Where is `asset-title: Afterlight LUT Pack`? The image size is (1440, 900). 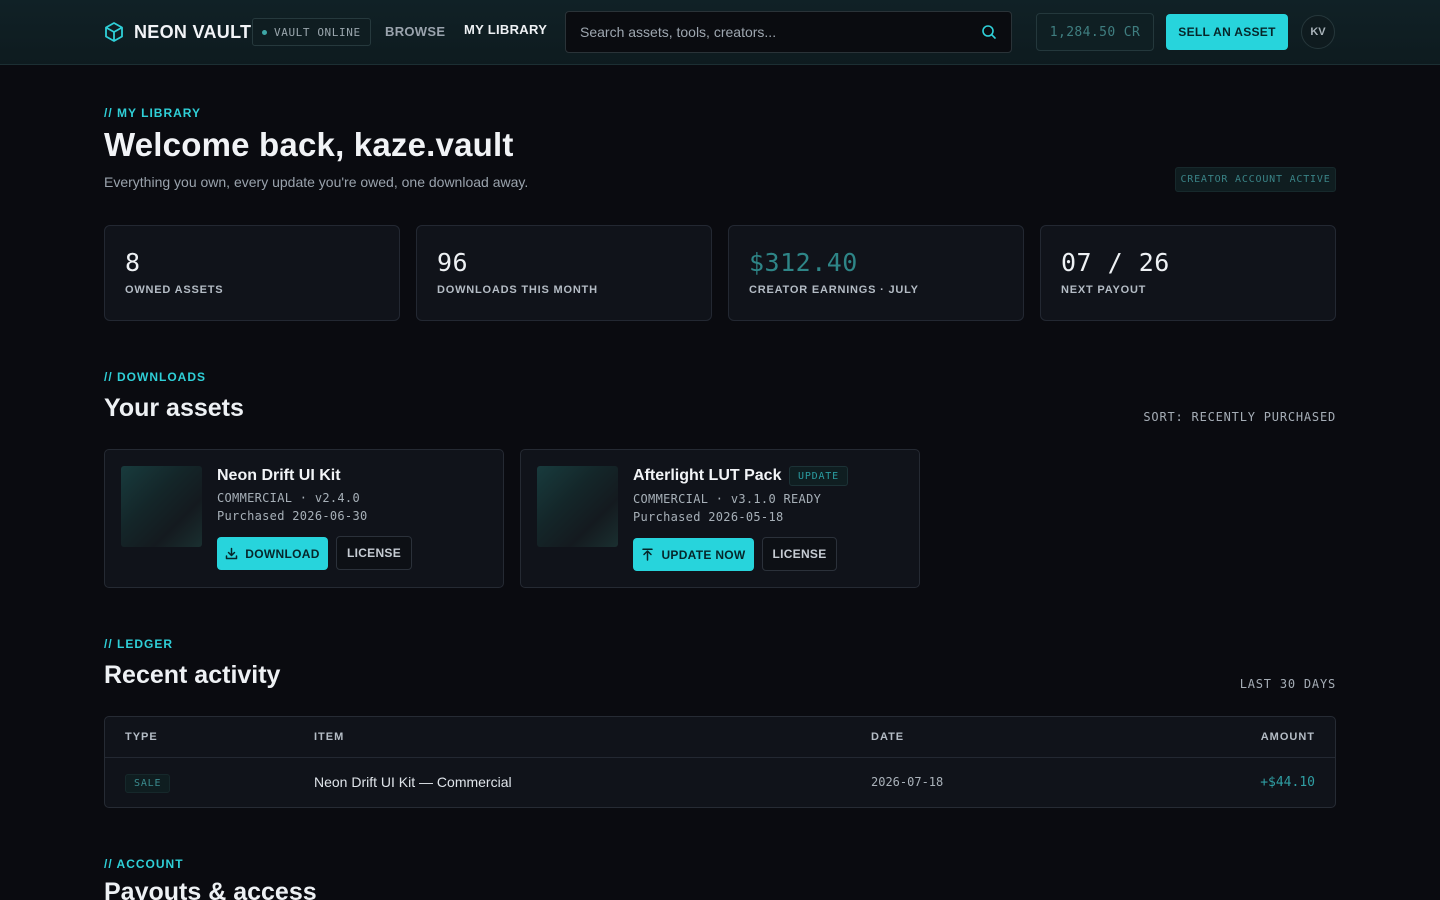 asset-title: Afterlight LUT Pack is located at coordinates (707, 476).